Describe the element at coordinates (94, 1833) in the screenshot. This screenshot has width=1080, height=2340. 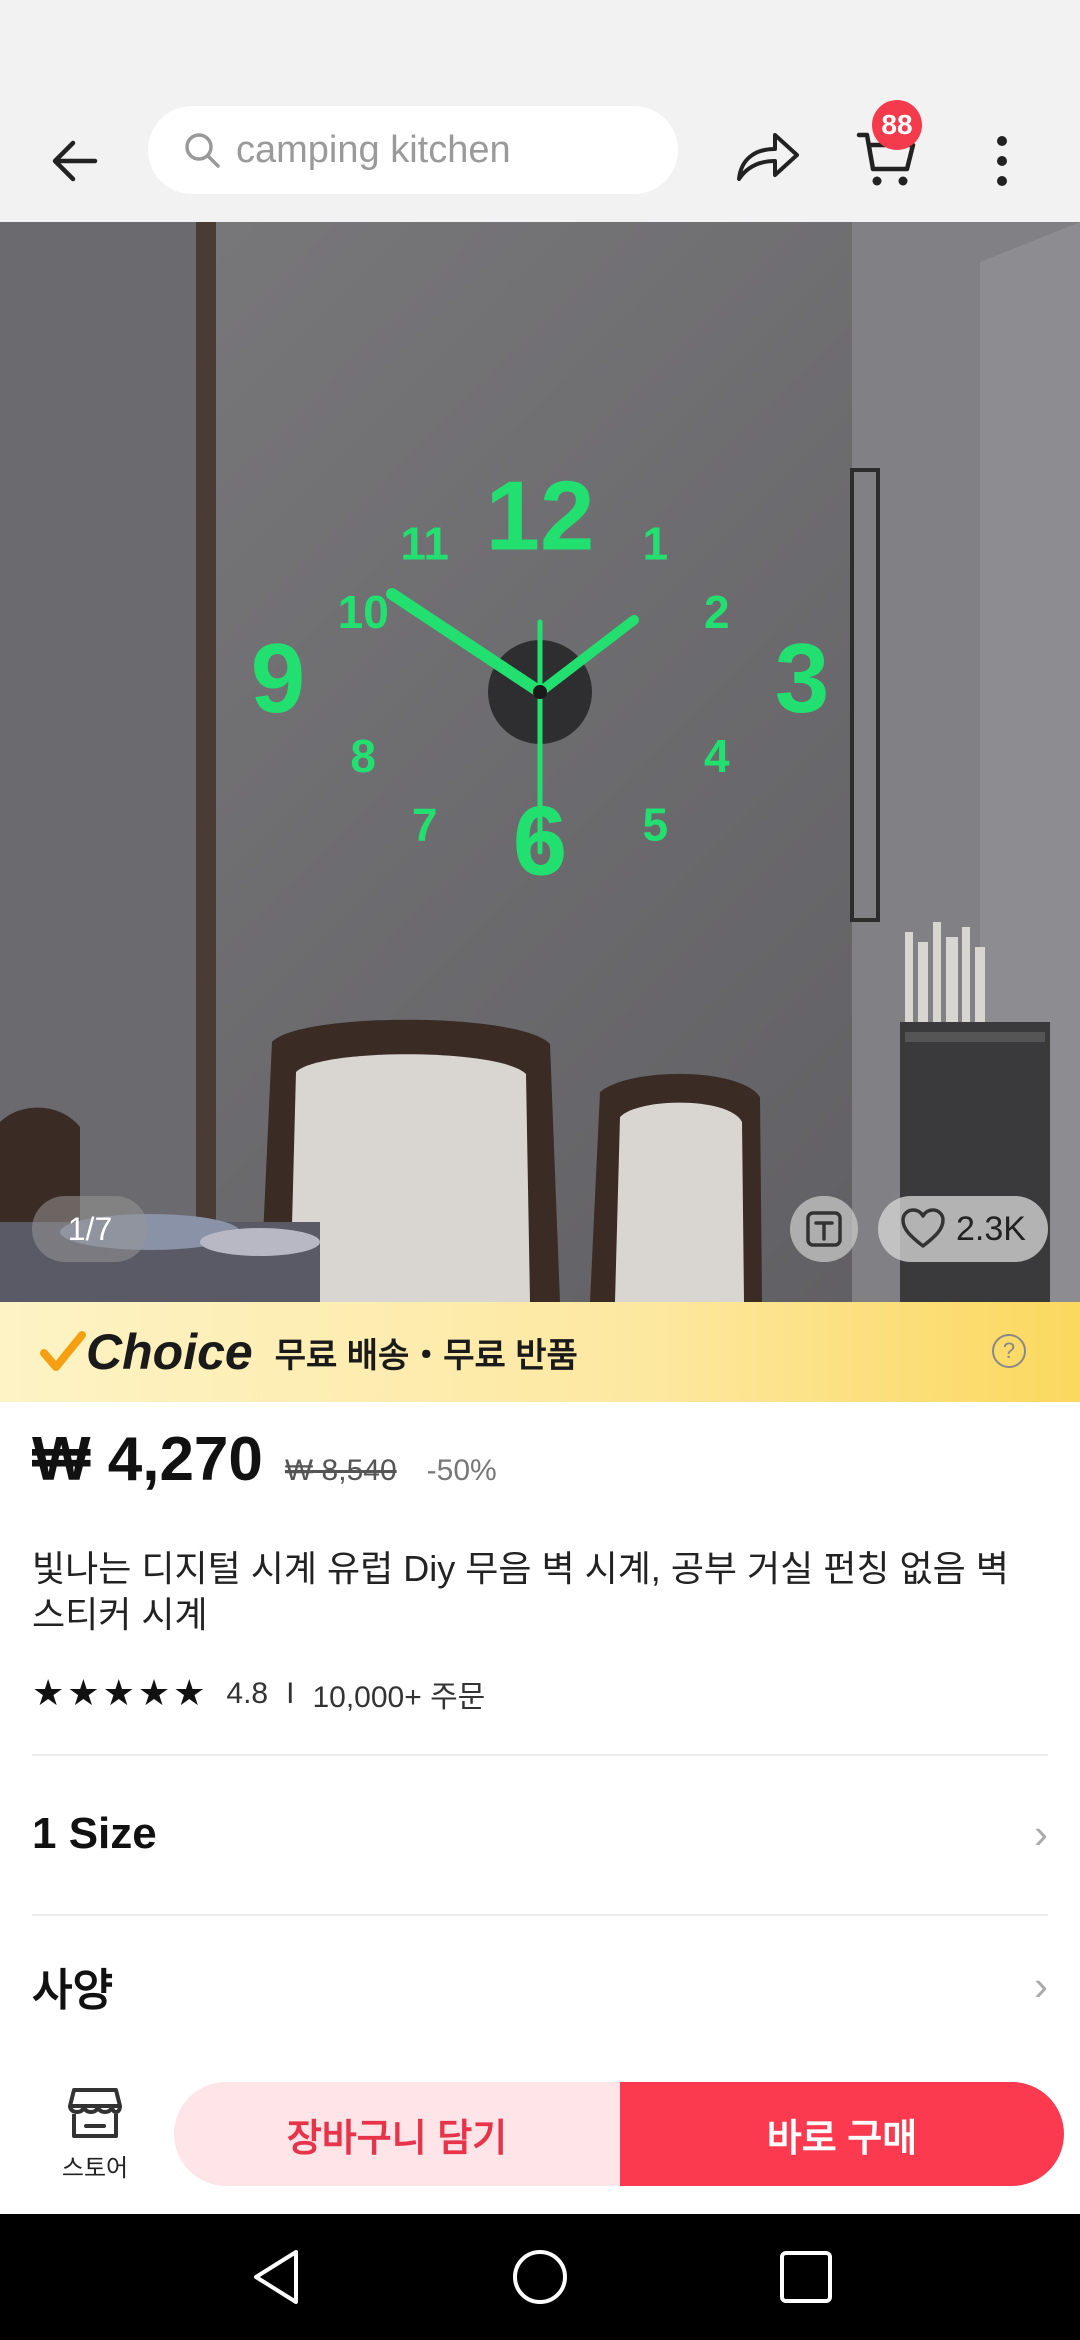
I see `size-label: 1 Size` at that location.